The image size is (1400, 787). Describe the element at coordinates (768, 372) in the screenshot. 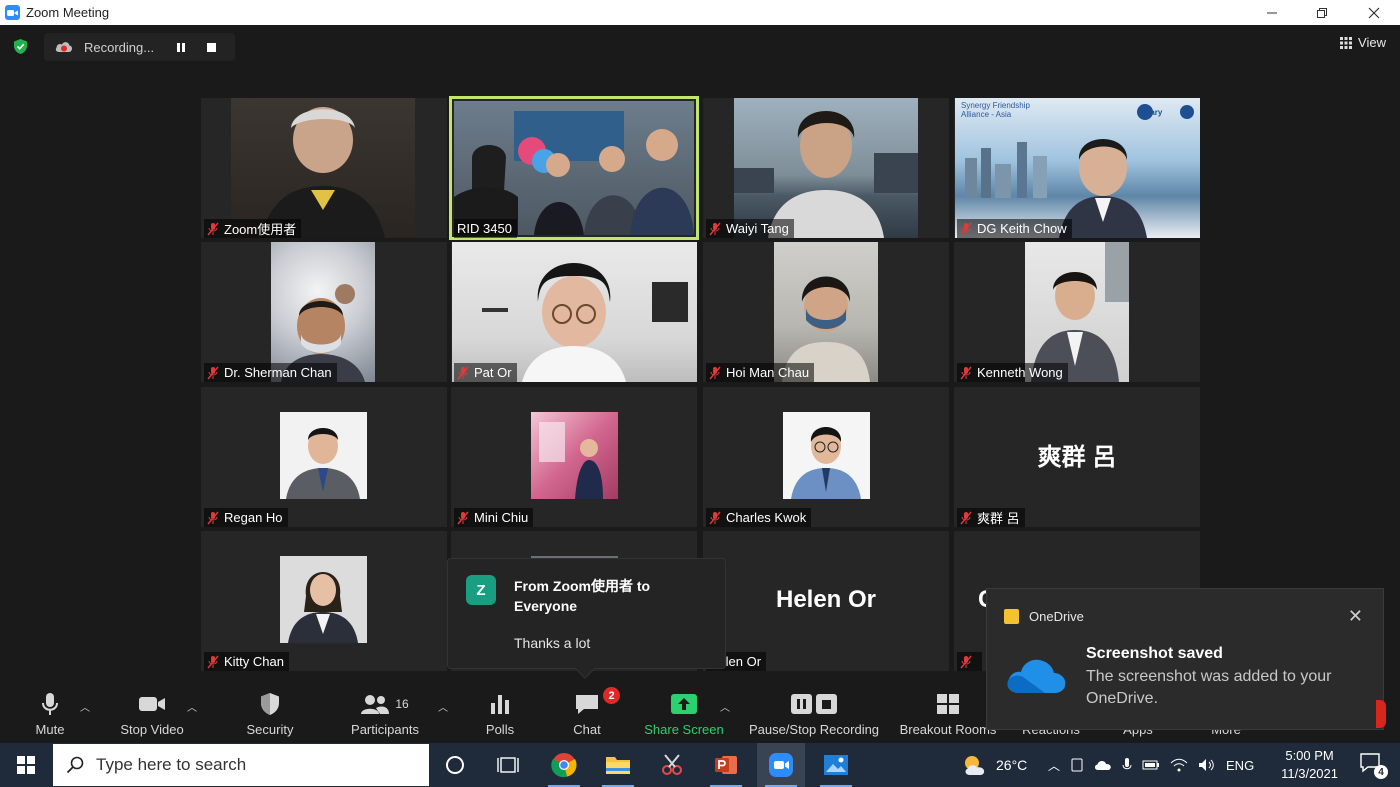

I see `participant-name: Hoi Man Chau` at that location.